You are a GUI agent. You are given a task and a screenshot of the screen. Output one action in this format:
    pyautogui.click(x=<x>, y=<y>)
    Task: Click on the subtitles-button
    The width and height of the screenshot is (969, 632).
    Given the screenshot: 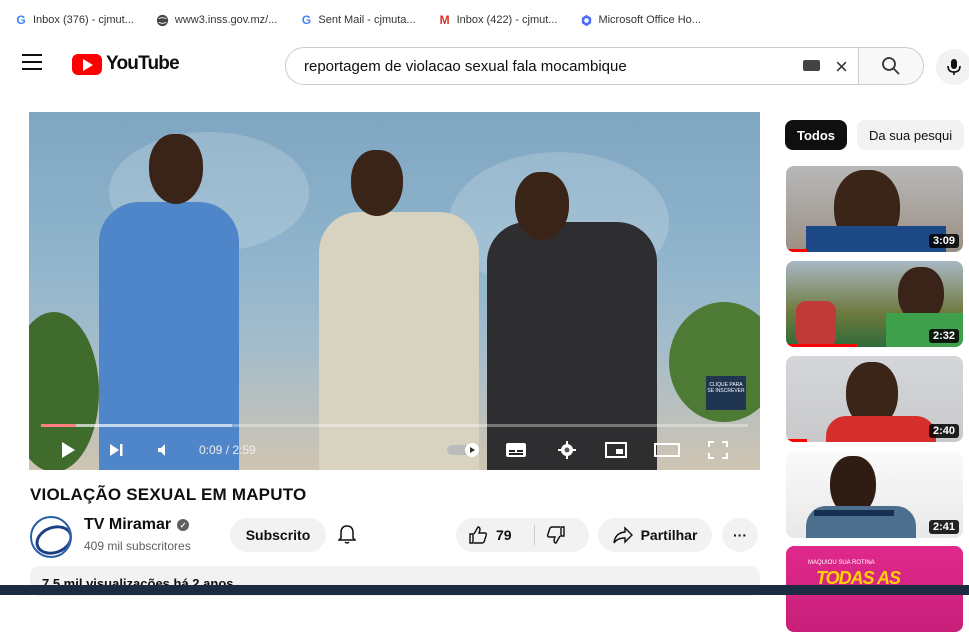 What is the action you would take?
    pyautogui.click(x=516, y=450)
    